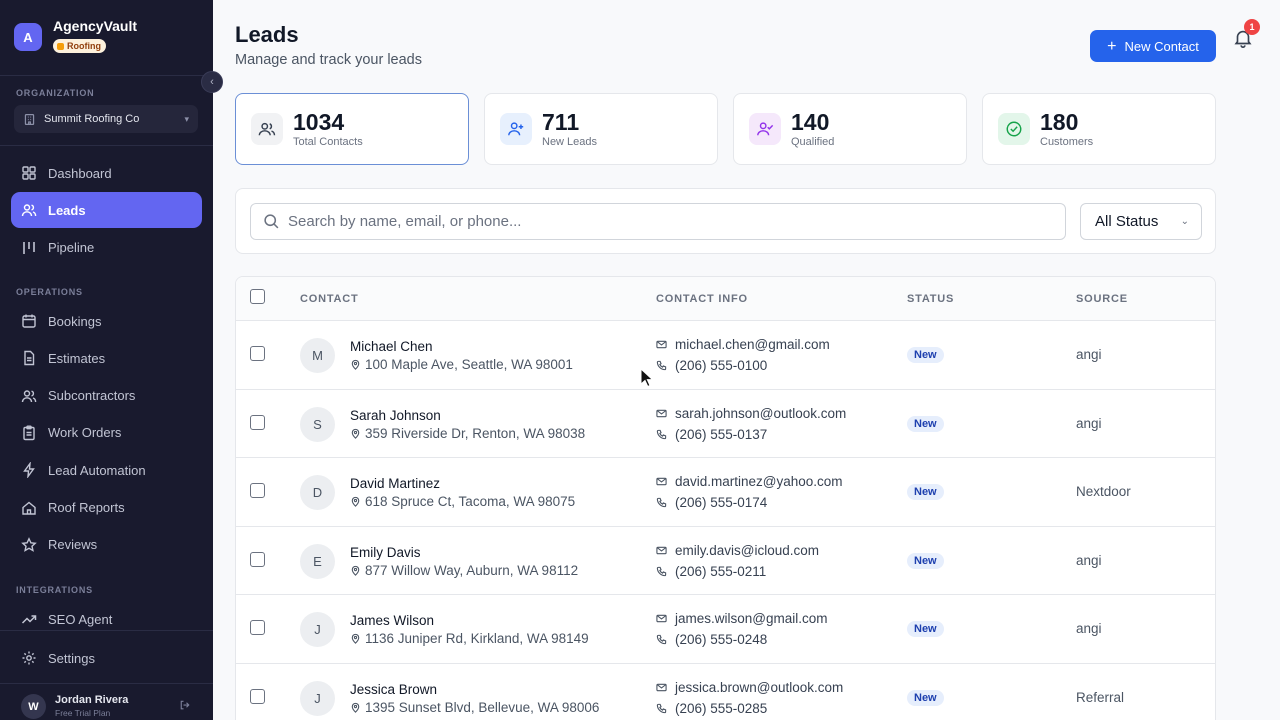 The image size is (1280, 720). What do you see at coordinates (317, 355) in the screenshot?
I see `avatar: M` at bounding box center [317, 355].